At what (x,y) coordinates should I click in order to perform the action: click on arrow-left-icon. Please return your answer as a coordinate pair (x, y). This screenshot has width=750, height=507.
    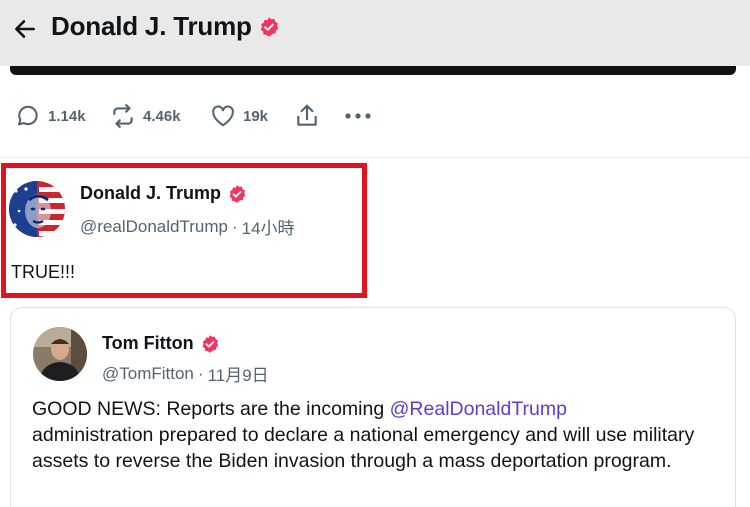
    Looking at the image, I should click on (25, 29).